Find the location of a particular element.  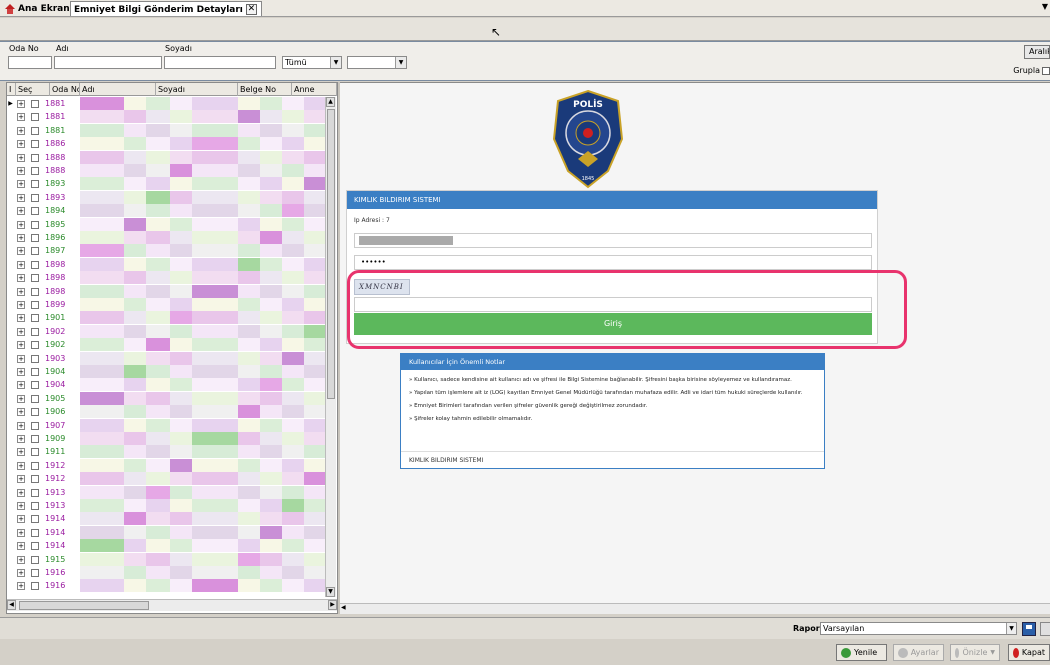

tab-emniyet-bilgi: Emniyet Bilgi Gönderim Detayları ✕ is located at coordinates (166, 8).